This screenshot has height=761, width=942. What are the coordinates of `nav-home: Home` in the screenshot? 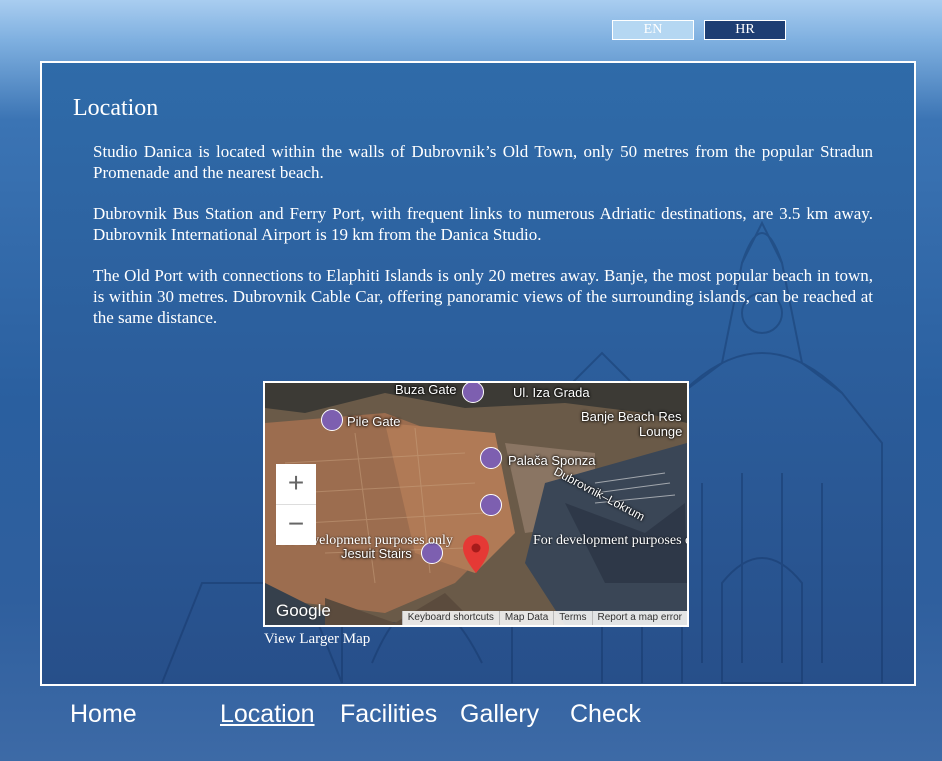 It's located at (103, 714).